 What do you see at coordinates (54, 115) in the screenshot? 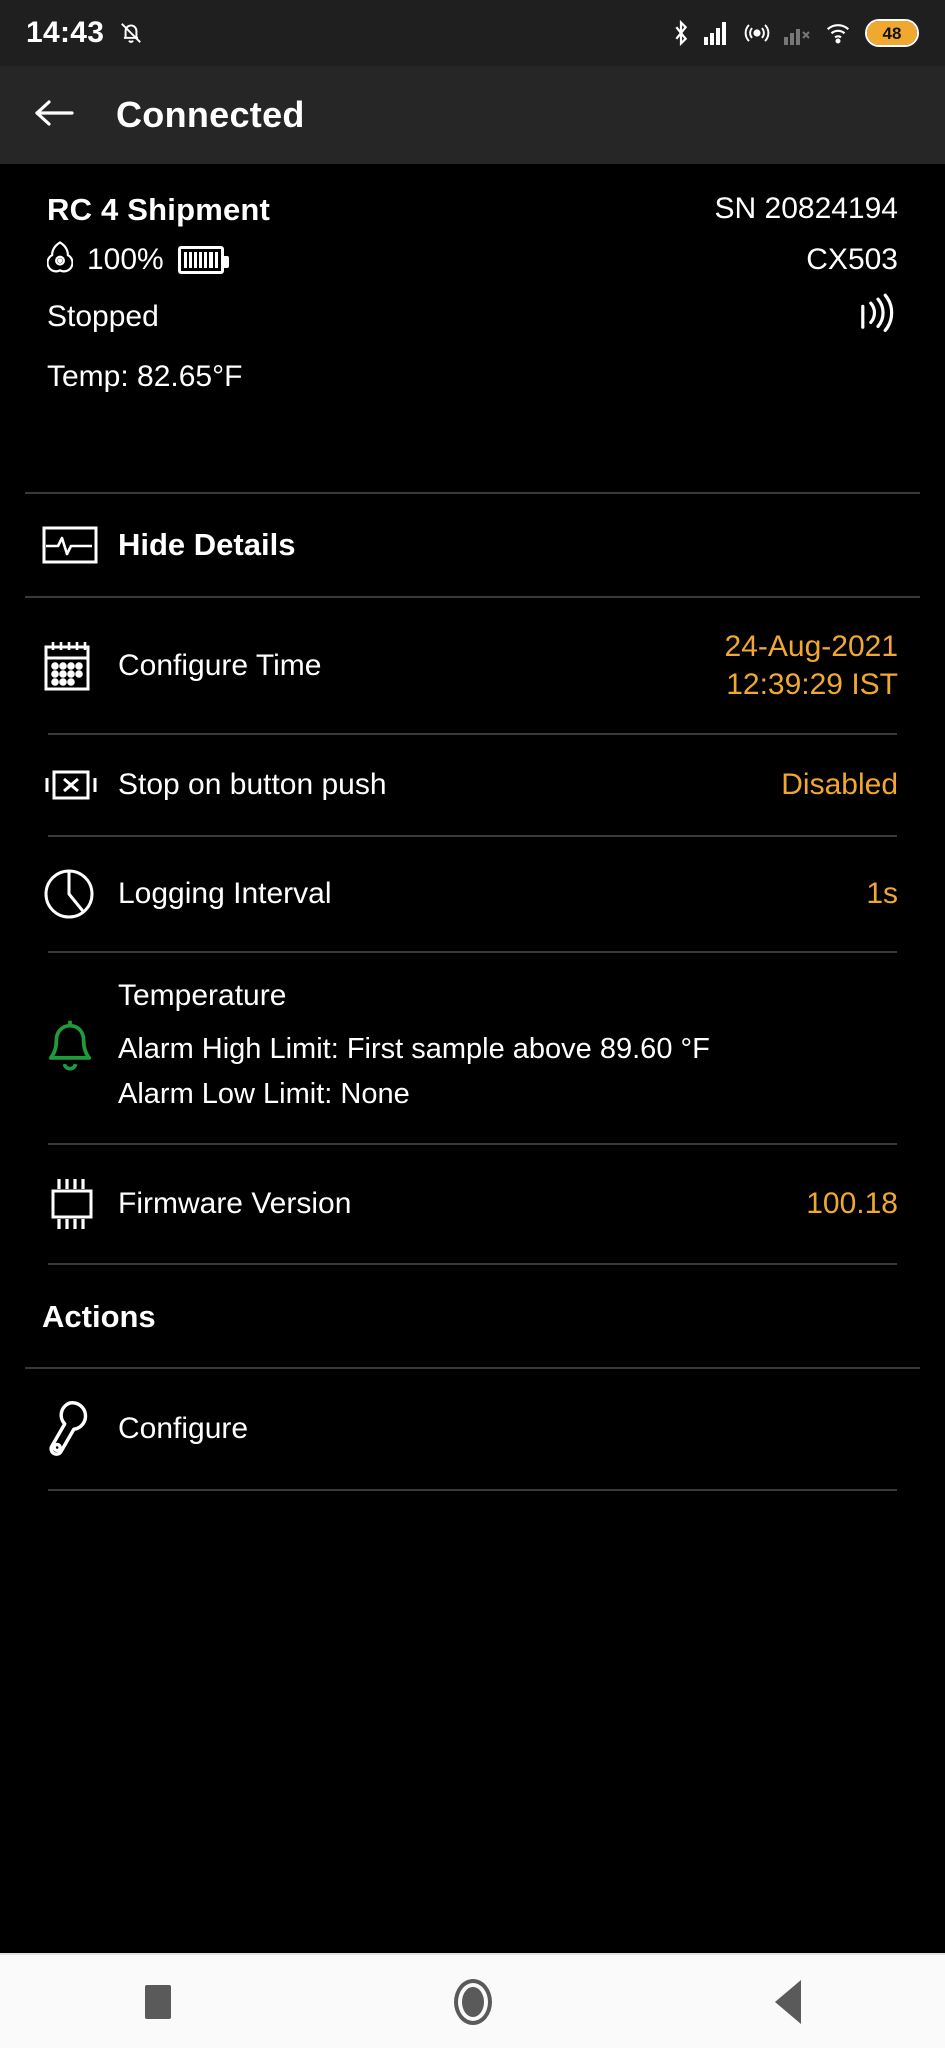
I see `back-arrow-icon` at bounding box center [54, 115].